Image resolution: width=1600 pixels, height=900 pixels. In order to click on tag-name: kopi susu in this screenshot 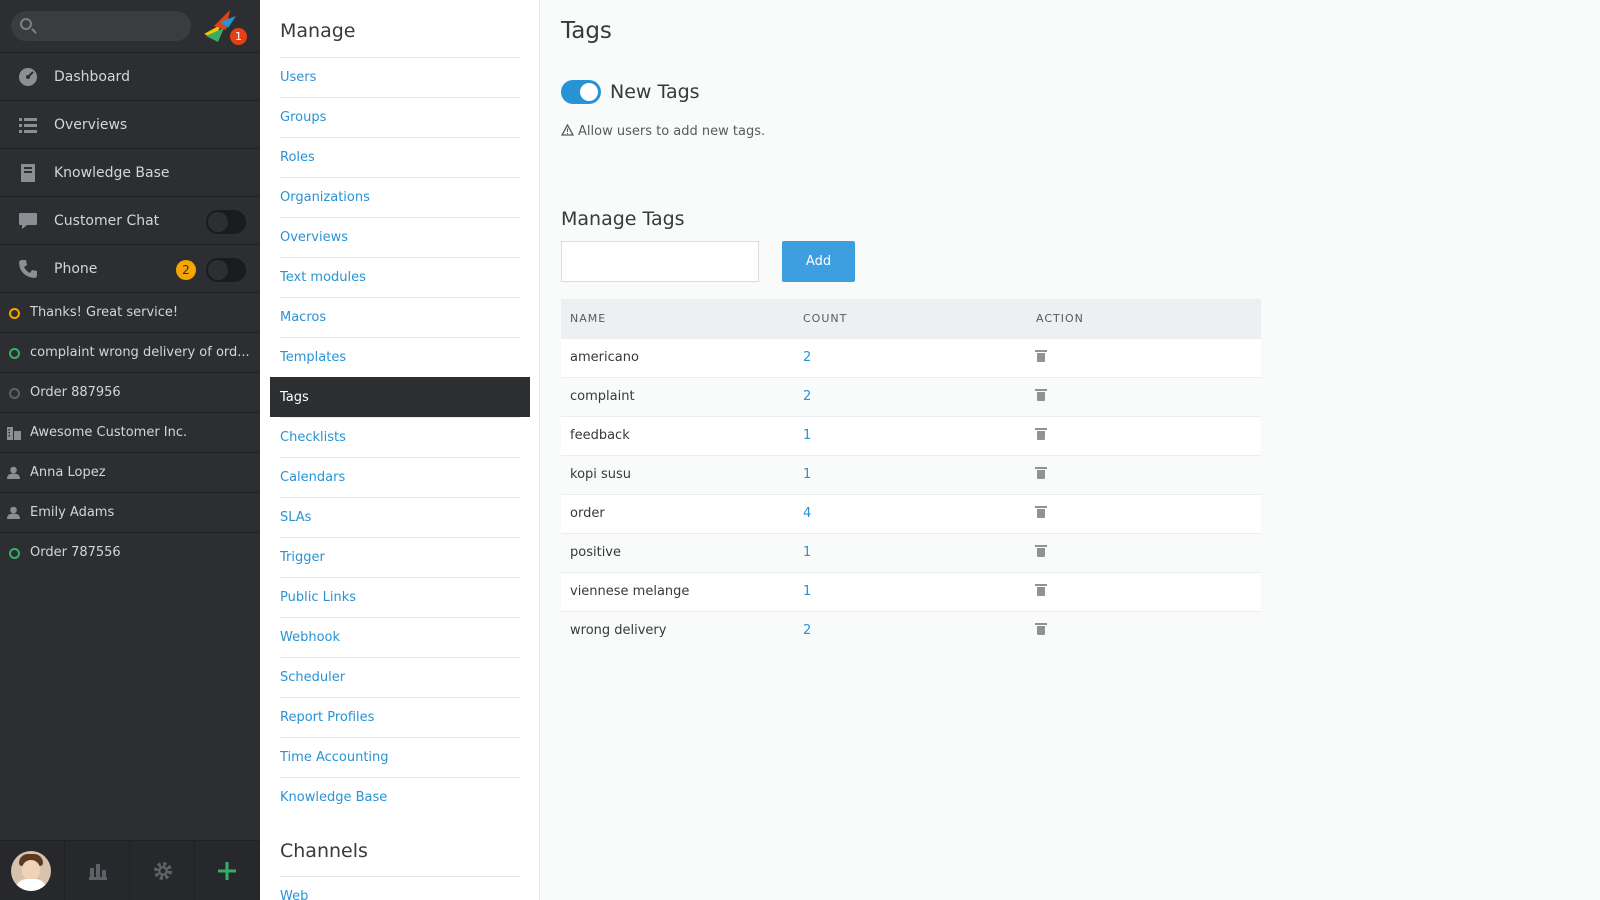, I will do `click(677, 474)`.